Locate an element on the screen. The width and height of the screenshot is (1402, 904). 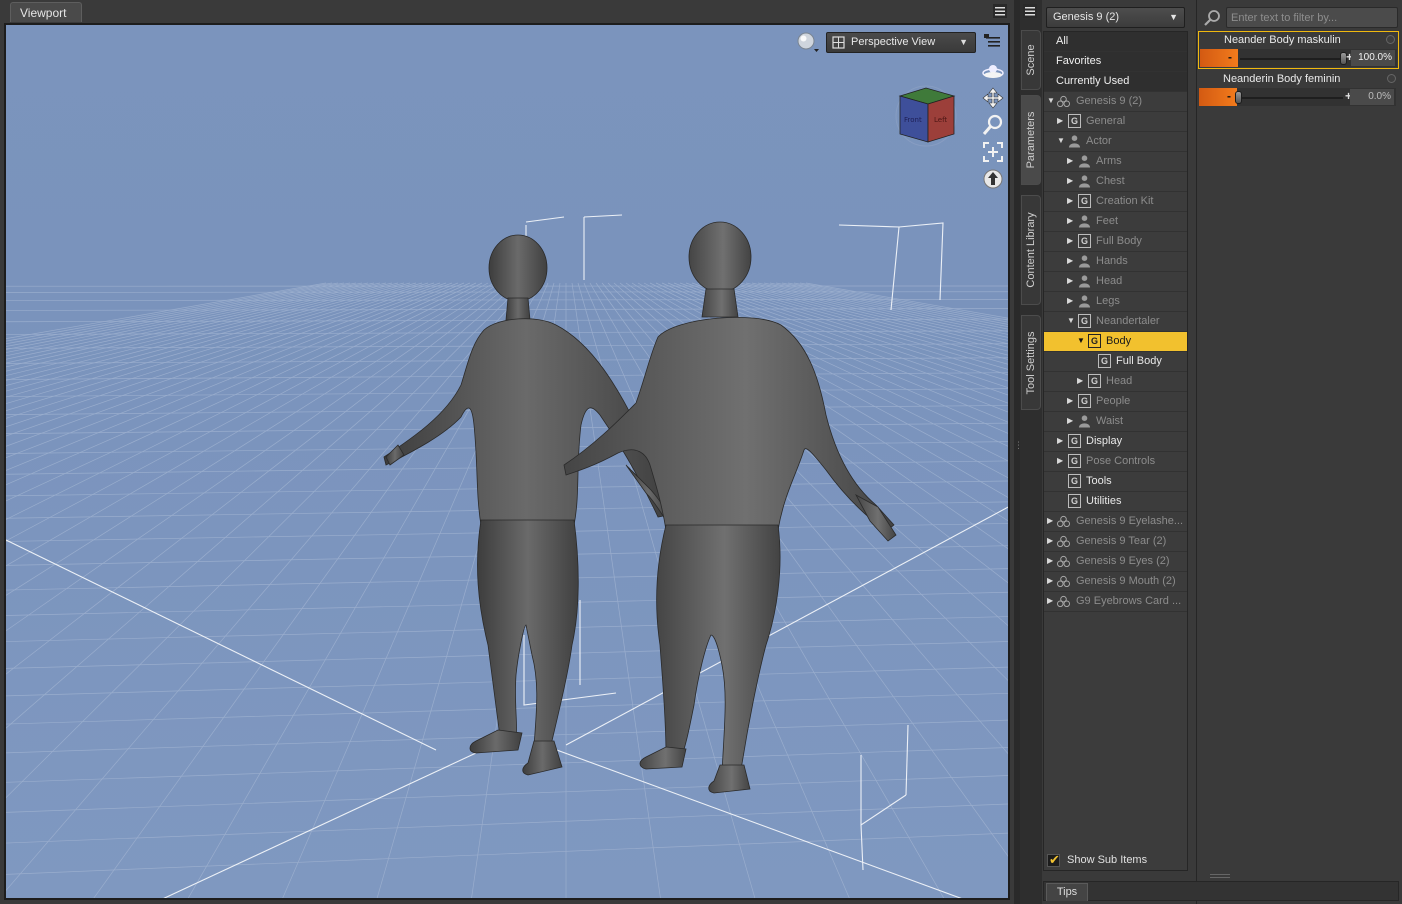
property-neander-body-maskulin: Neander Body maskulin - + 100.0% is located at coordinates (1298, 50).